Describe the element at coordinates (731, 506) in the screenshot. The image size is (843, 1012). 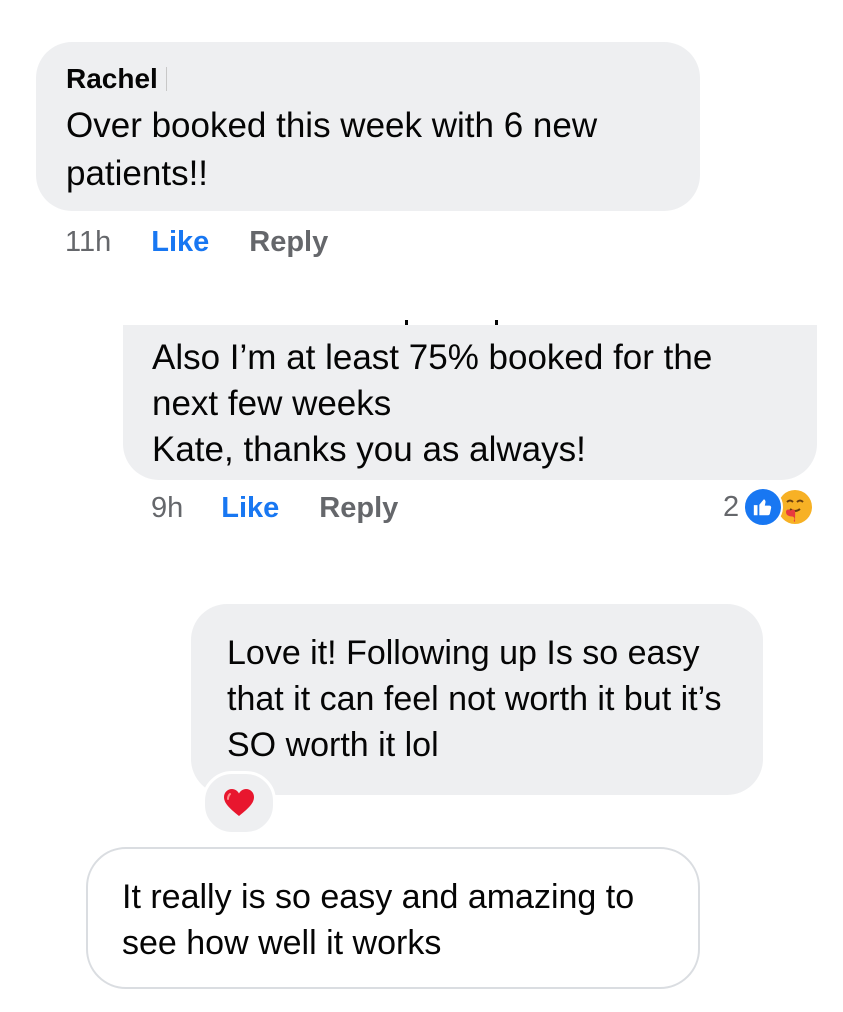
I see `reaction-count: 2` at that location.